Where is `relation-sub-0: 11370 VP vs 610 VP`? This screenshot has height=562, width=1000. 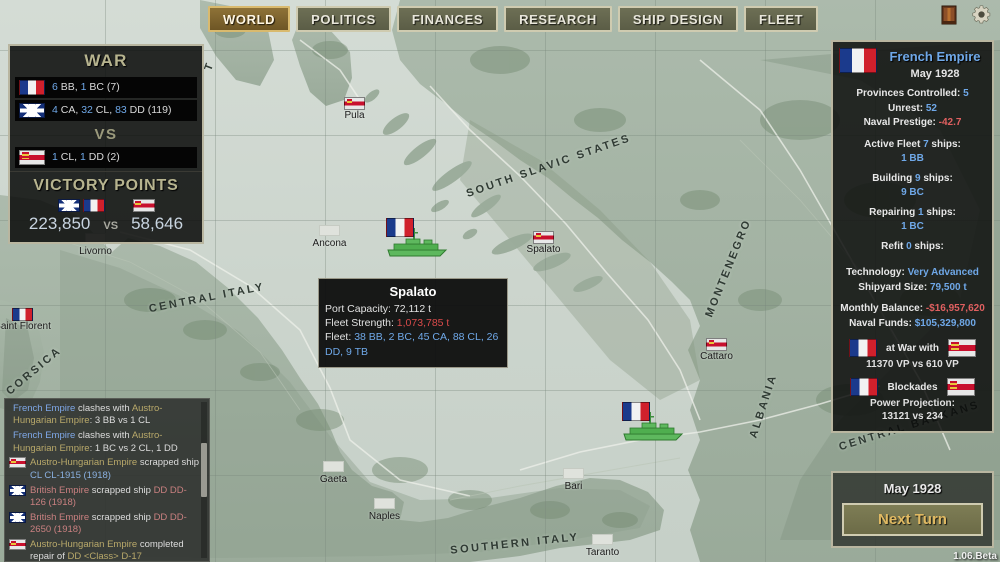
relation-sub-0: 11370 VP vs 610 VP is located at coordinates (912, 364).